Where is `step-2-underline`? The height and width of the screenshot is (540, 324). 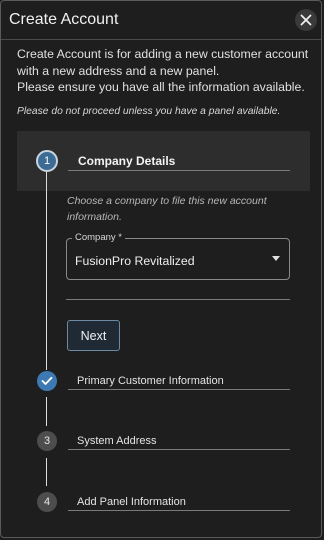 step-2-underline is located at coordinates (179, 389).